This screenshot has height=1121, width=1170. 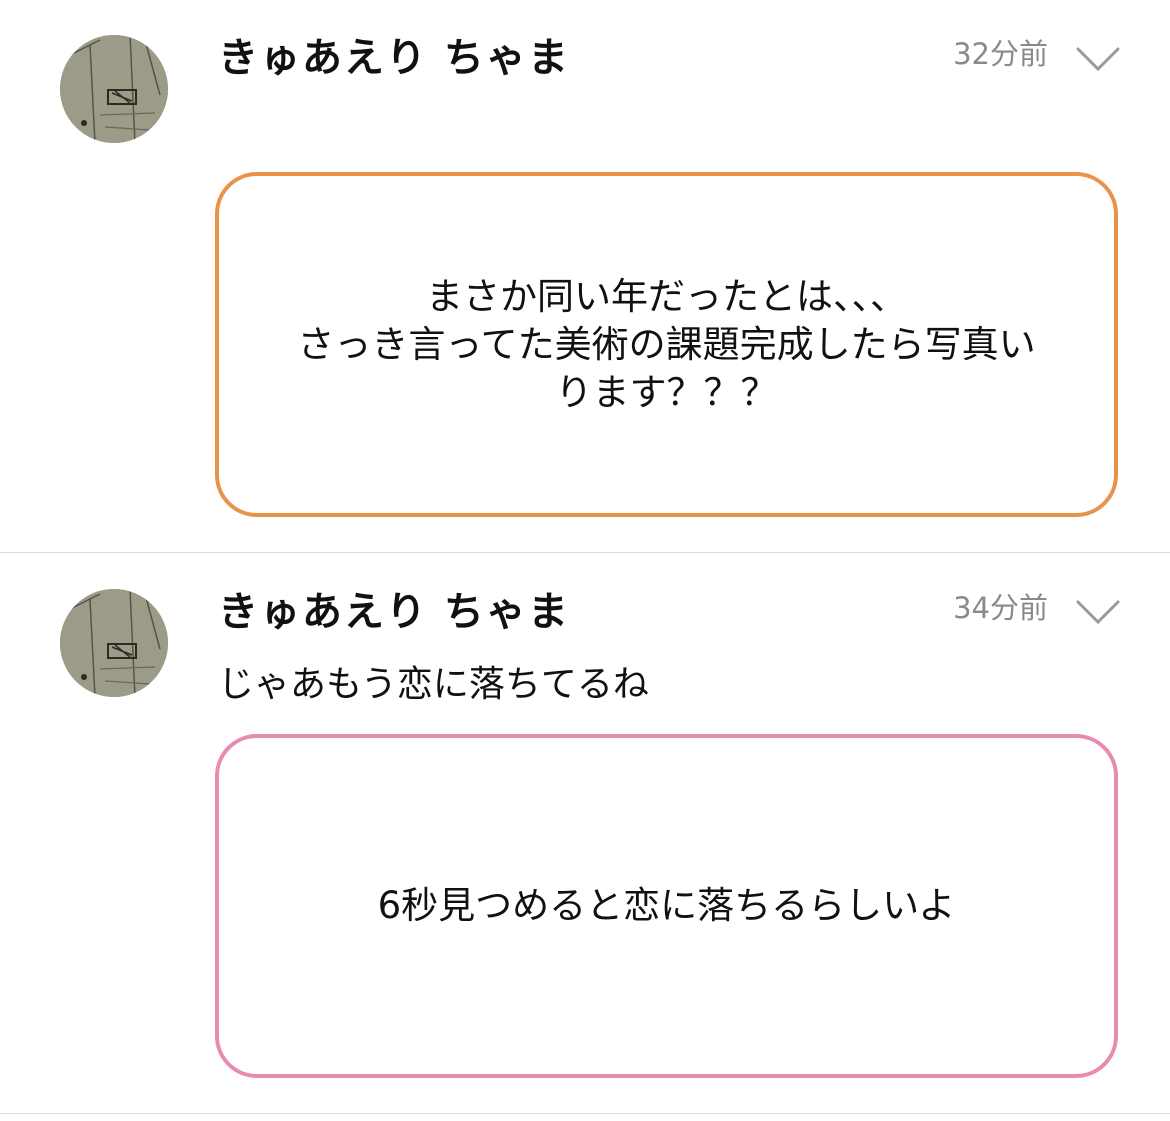 What do you see at coordinates (666, 296) in the screenshot?
I see `card-line: まさか同い年だったとは、、、` at bounding box center [666, 296].